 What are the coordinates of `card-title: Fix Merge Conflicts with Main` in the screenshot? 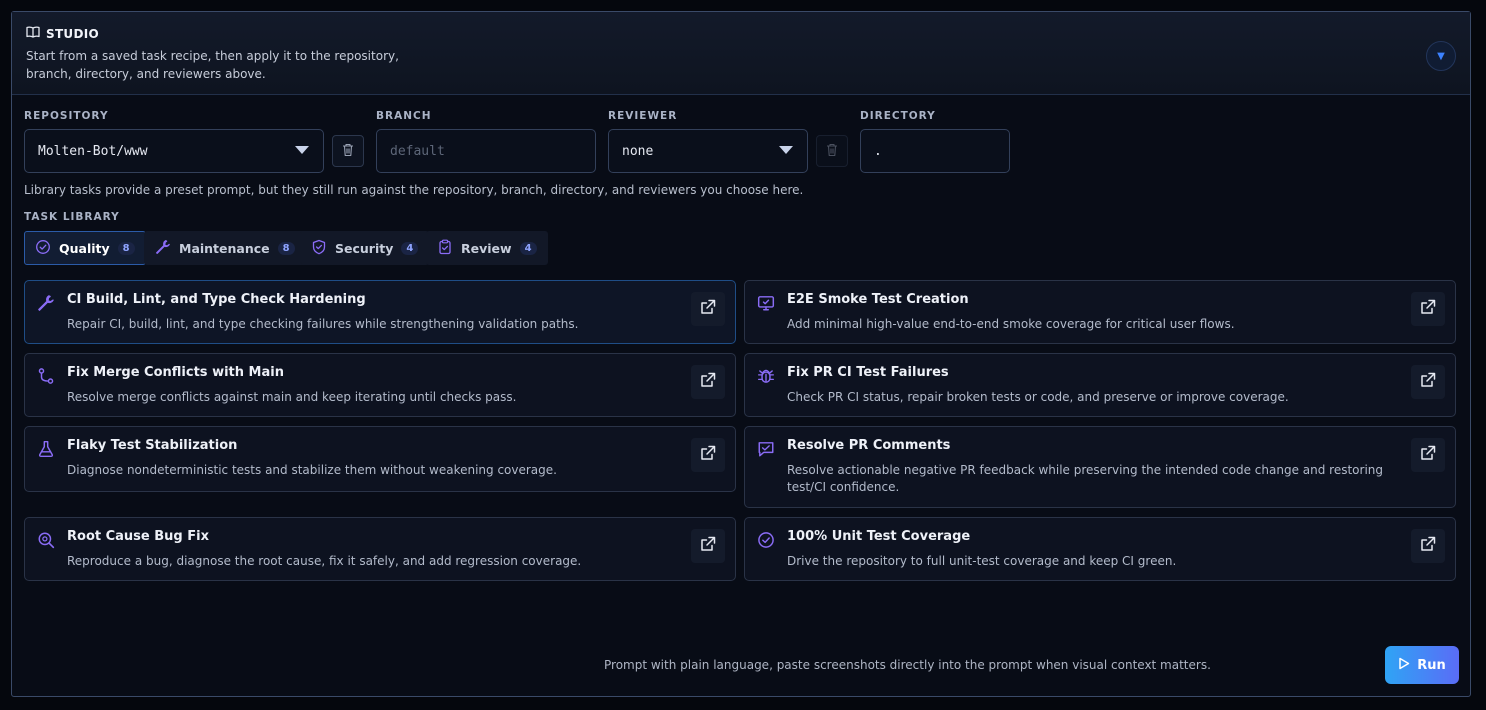 It's located at (175, 372).